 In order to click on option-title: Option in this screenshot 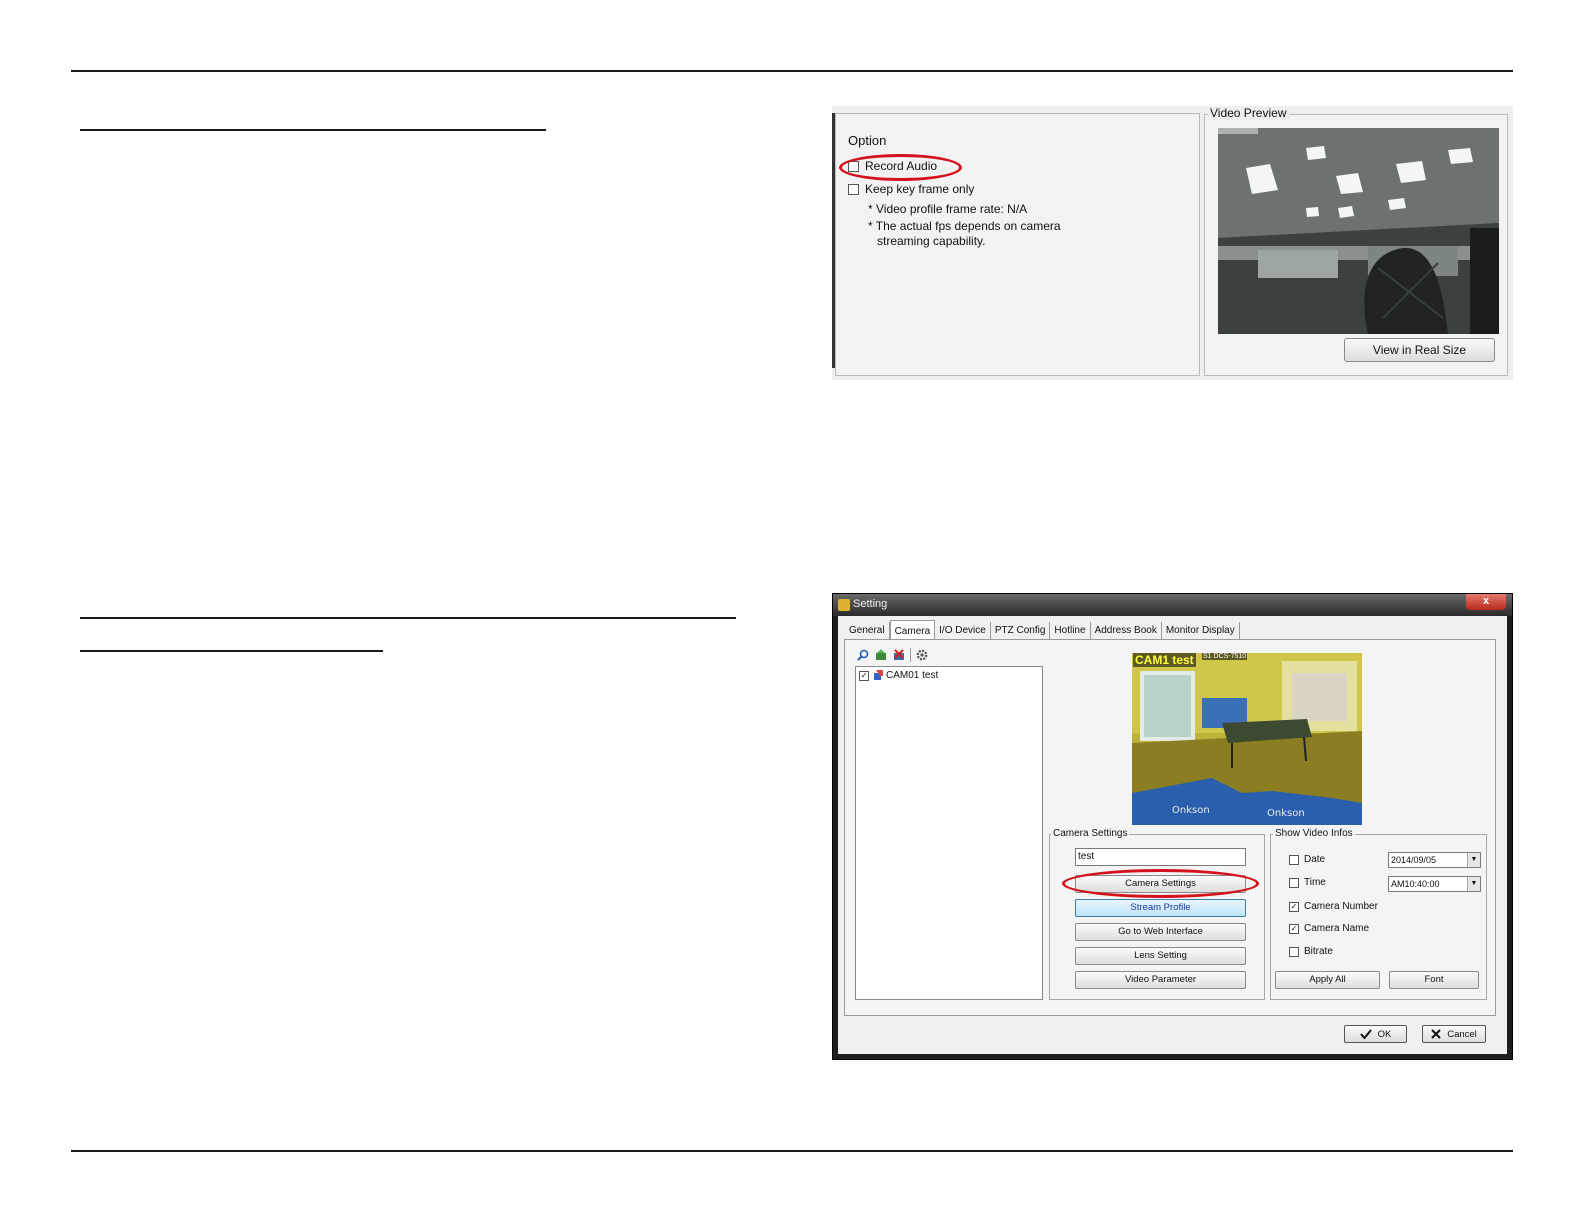, I will do `click(867, 140)`.